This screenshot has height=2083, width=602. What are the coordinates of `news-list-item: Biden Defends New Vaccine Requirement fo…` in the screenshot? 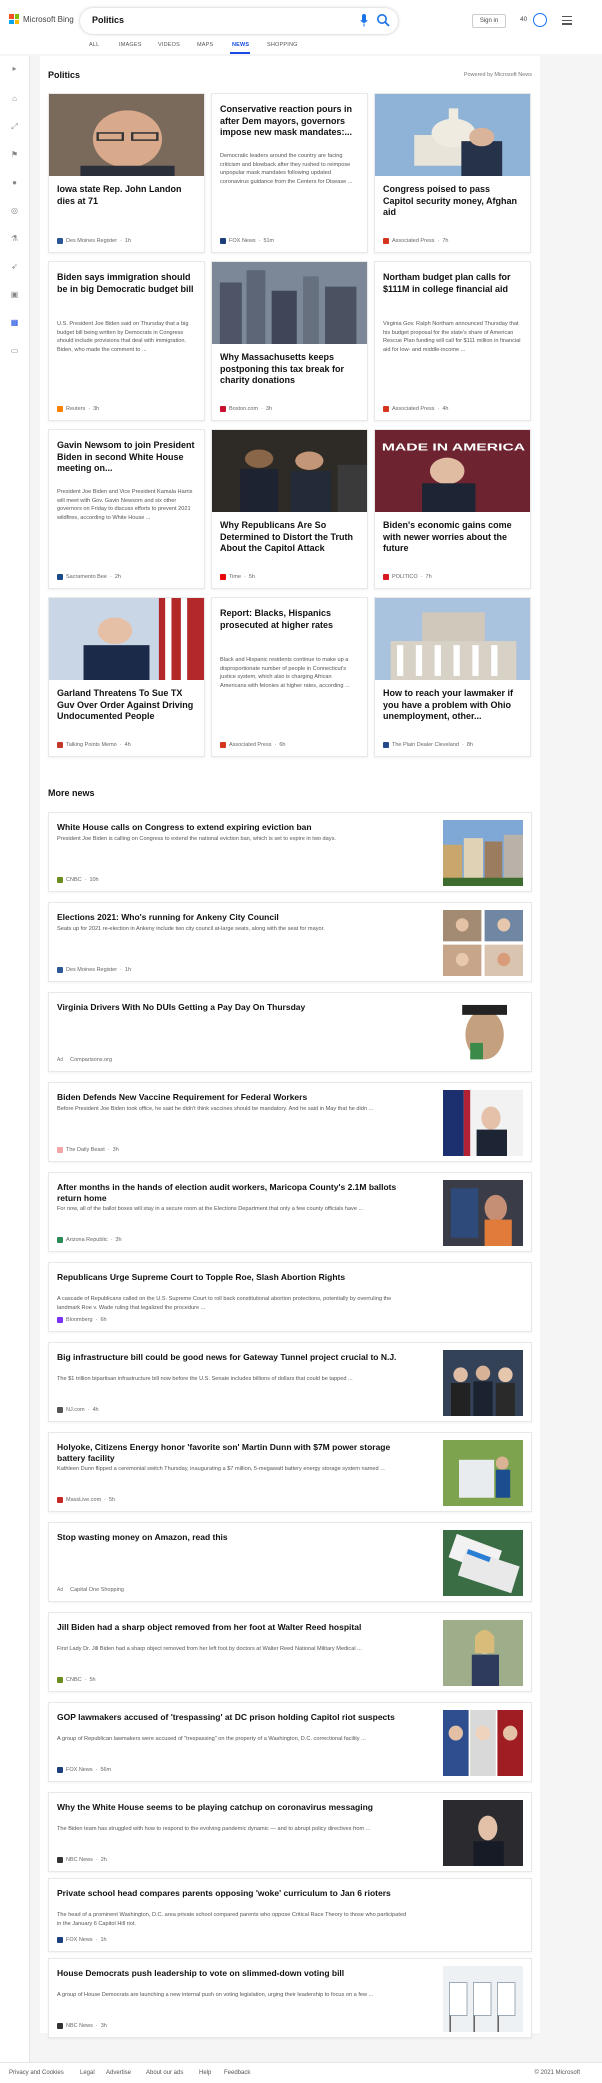 It's located at (290, 1122).